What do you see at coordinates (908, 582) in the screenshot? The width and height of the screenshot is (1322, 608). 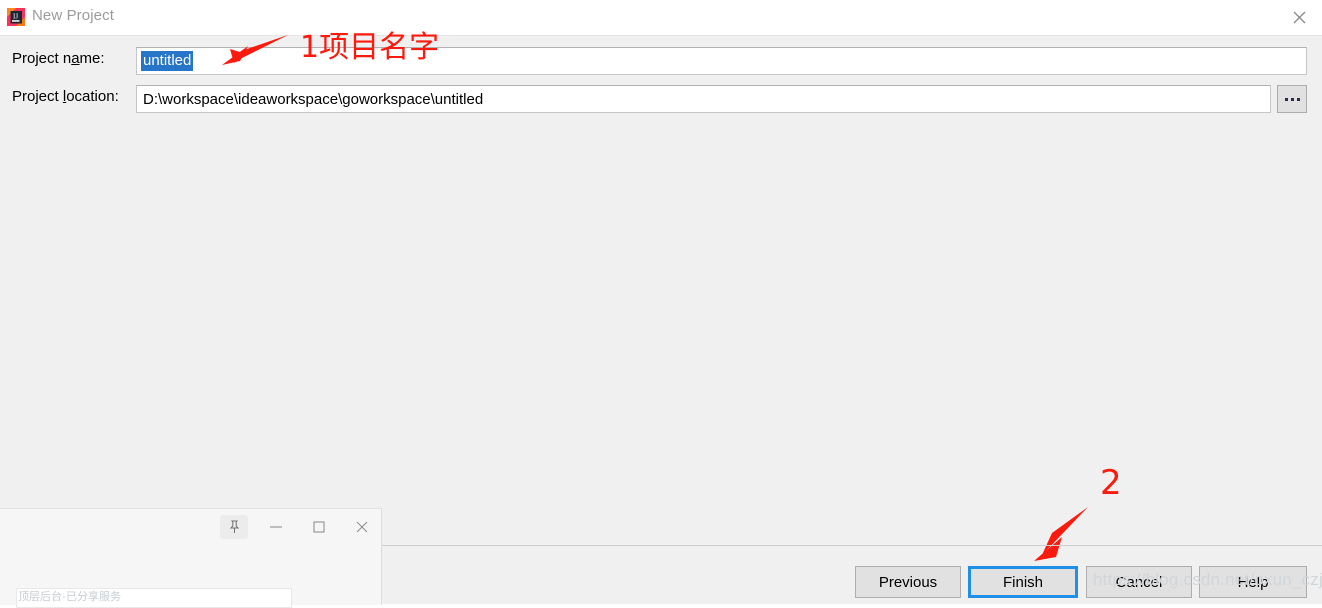 I see `previous-button: Previous` at bounding box center [908, 582].